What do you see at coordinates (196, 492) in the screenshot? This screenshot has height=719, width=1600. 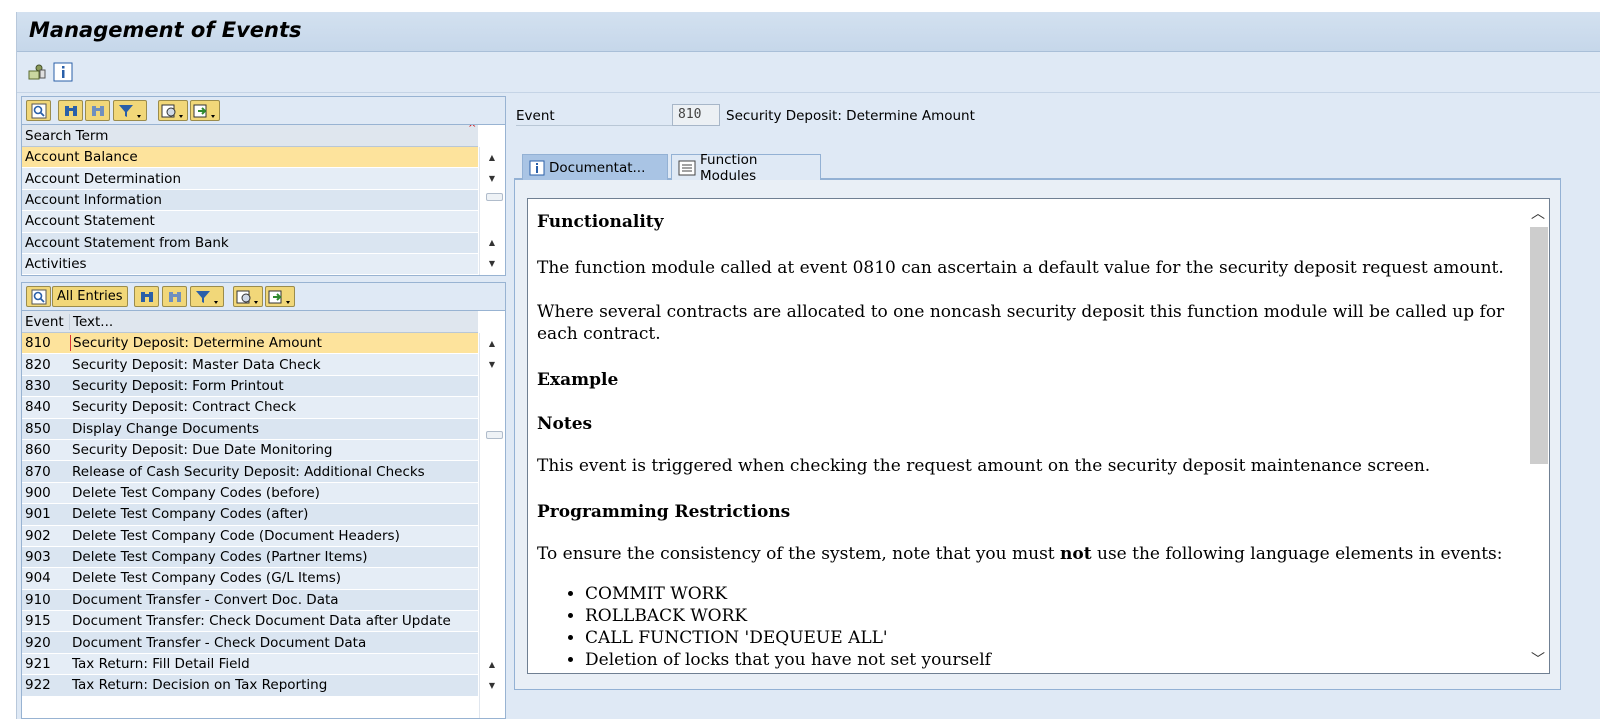 I see `text-cell: Delete Test Company Codes (before)` at bounding box center [196, 492].